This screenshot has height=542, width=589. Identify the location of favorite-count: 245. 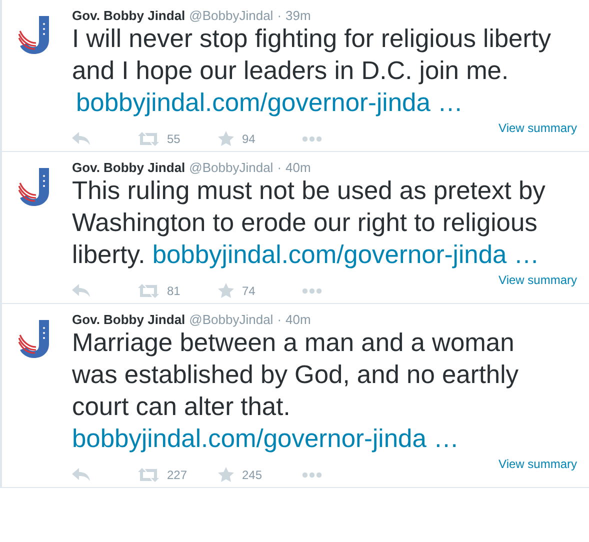
(252, 475).